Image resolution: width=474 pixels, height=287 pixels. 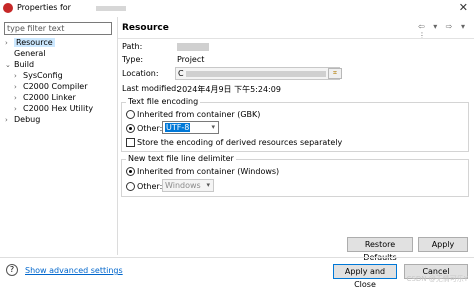 I want to click on filter-input: type filter text, so click(x=58, y=28).